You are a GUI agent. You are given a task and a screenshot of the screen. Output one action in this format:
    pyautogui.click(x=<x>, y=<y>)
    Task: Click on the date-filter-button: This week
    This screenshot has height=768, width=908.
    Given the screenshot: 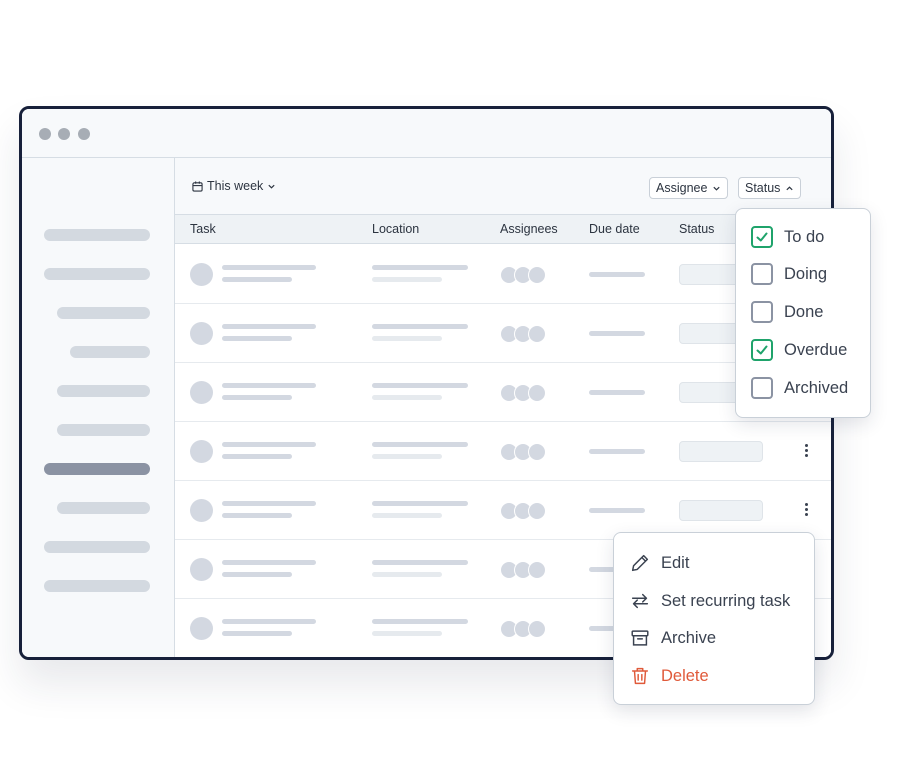 What is the action you would take?
    pyautogui.click(x=234, y=186)
    